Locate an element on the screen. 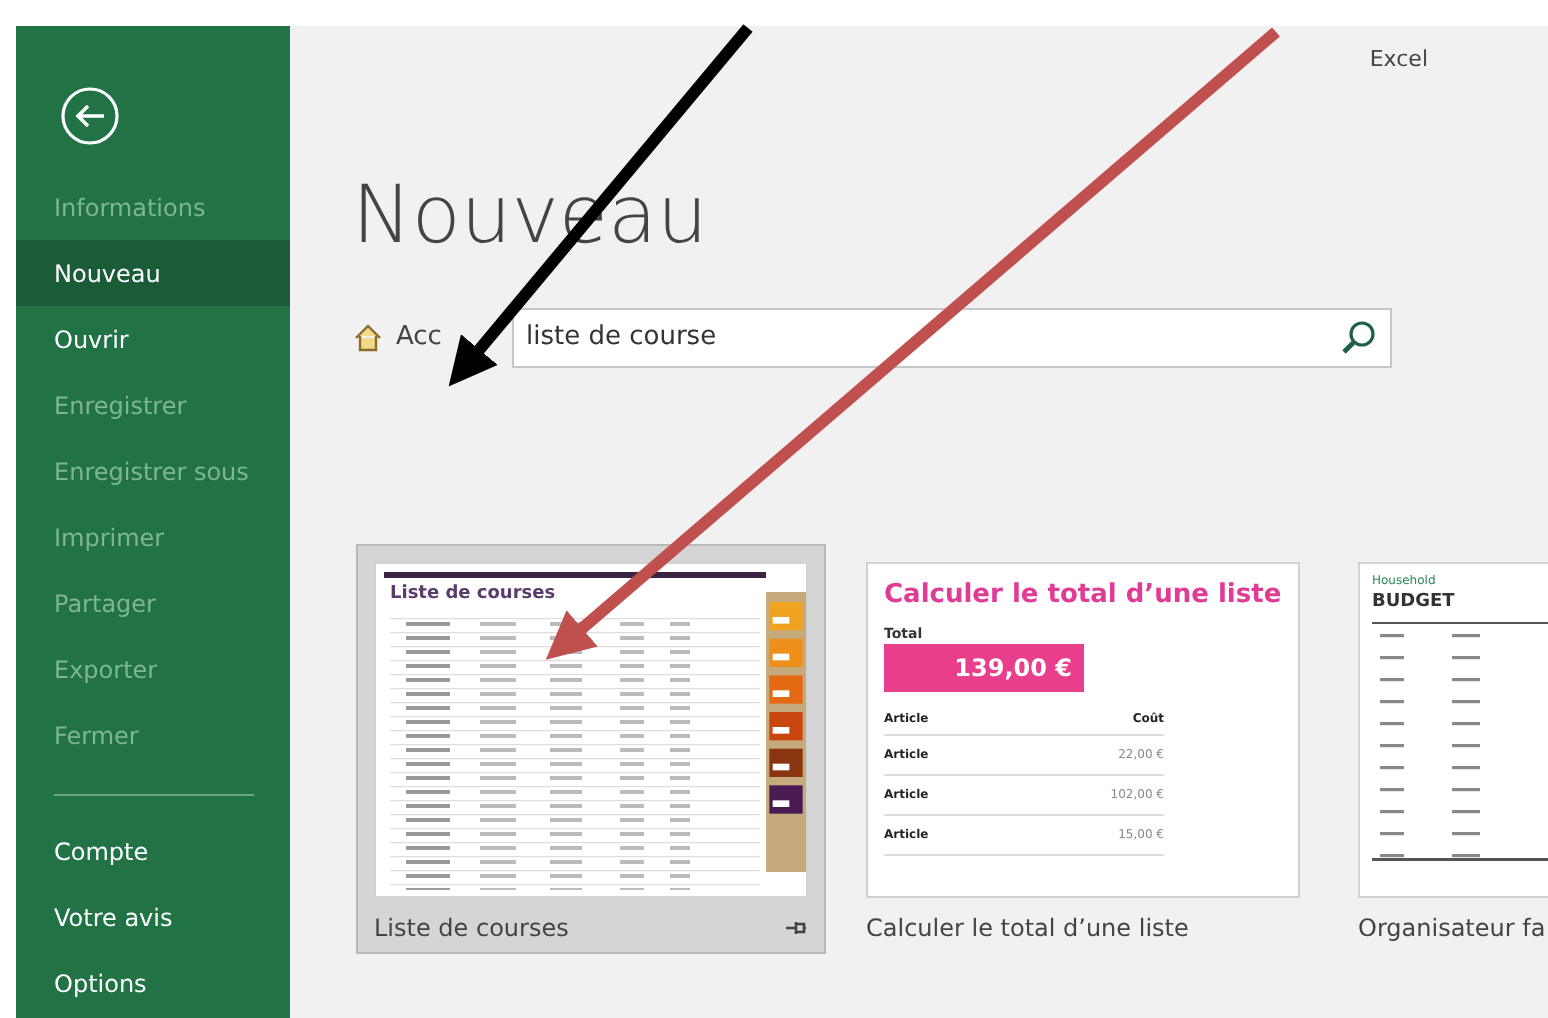  search-icon is located at coordinates (1358, 338).